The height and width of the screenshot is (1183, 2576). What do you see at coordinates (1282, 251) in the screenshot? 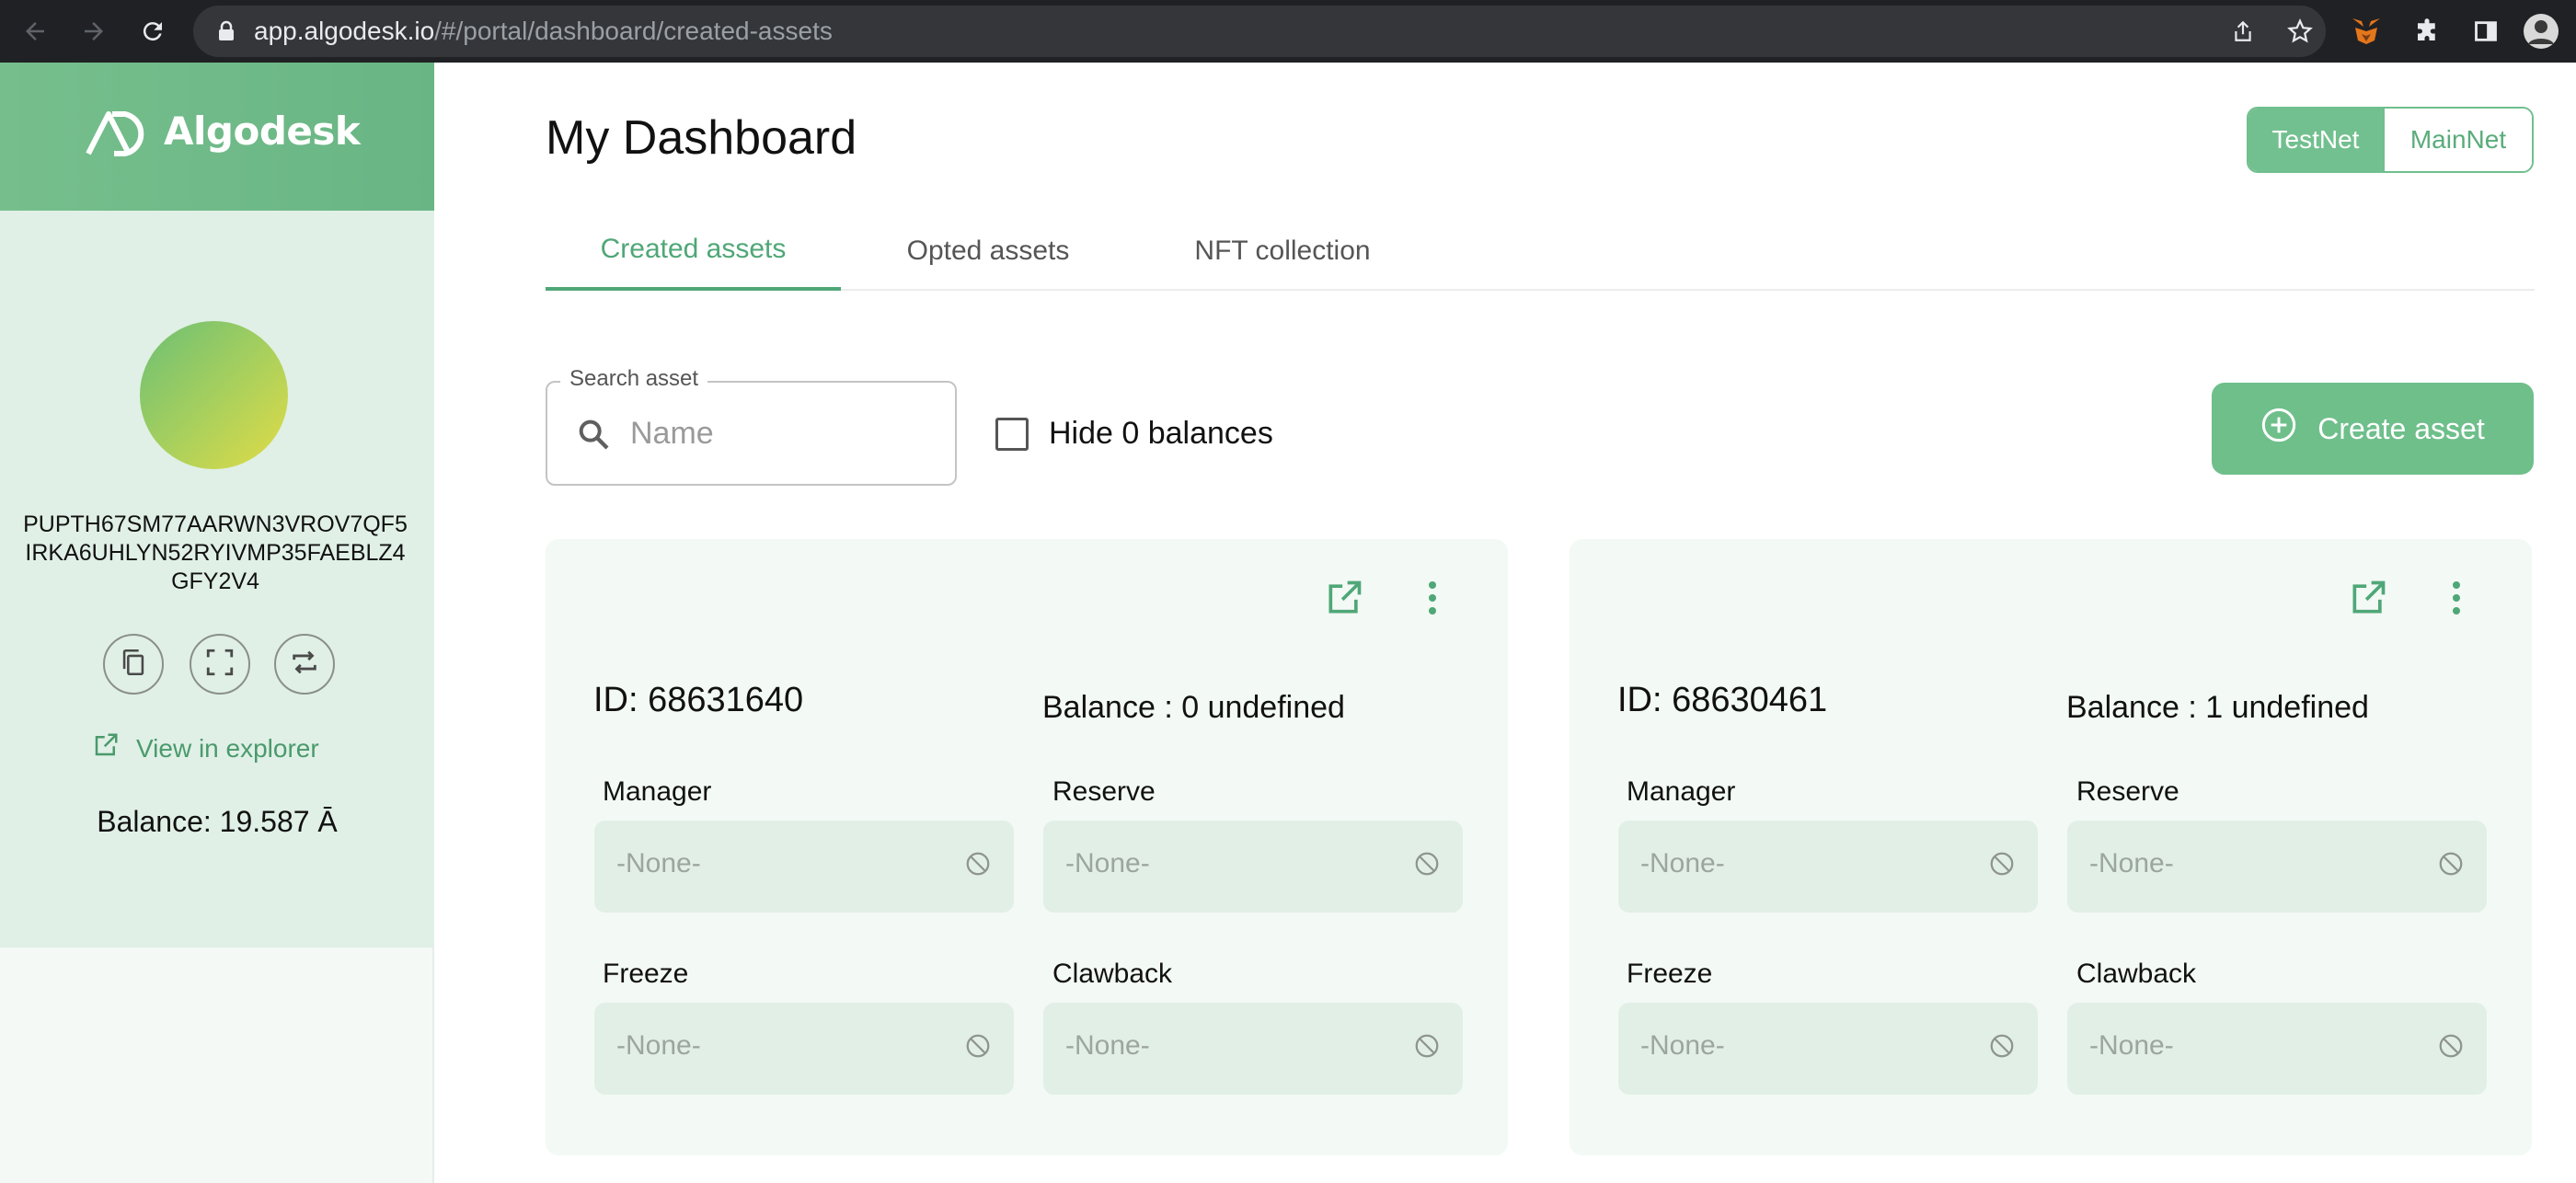
I see `tab-nft-collection: NFT collection` at bounding box center [1282, 251].